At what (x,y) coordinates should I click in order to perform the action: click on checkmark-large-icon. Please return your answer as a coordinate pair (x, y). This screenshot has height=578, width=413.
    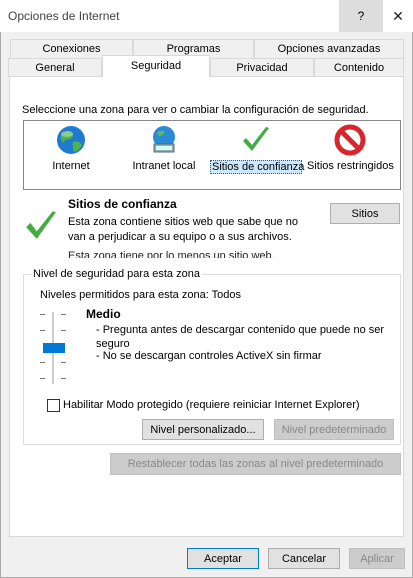
    Looking at the image, I should click on (41, 225).